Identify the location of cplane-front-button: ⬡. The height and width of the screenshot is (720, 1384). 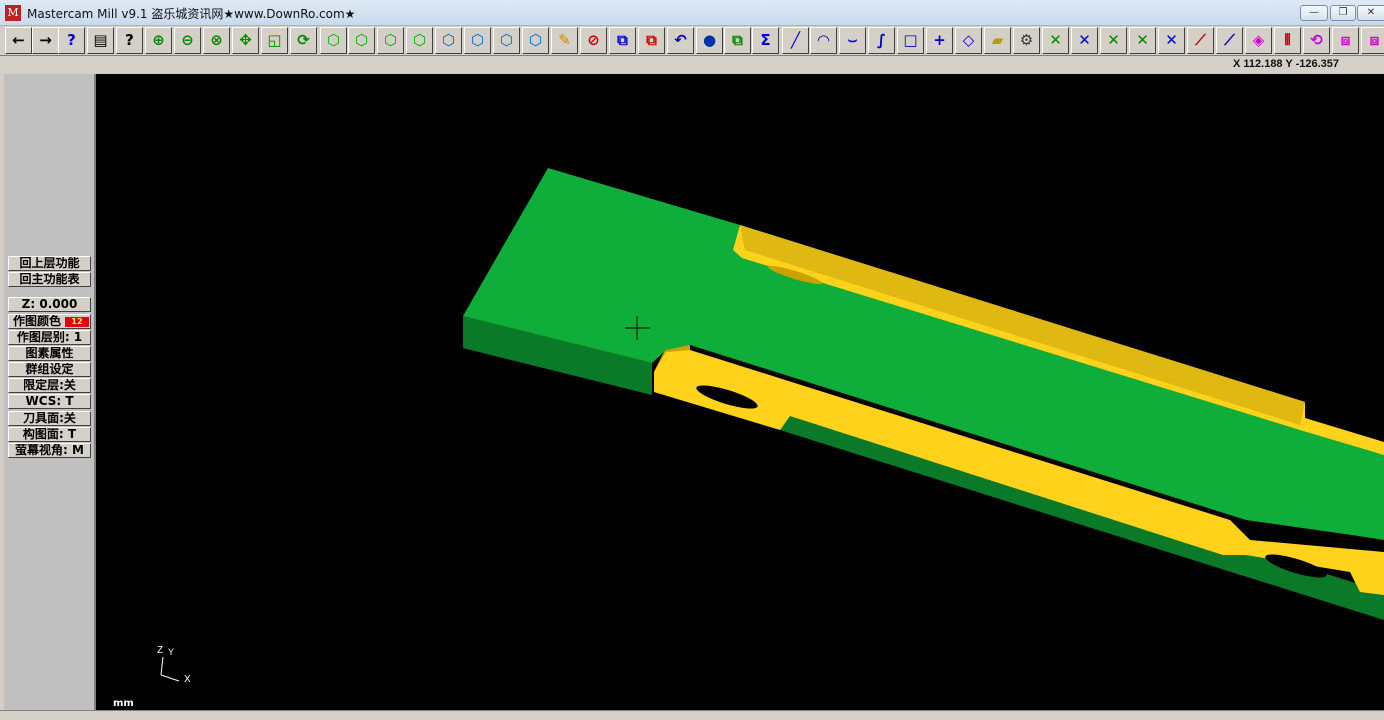
(477, 40).